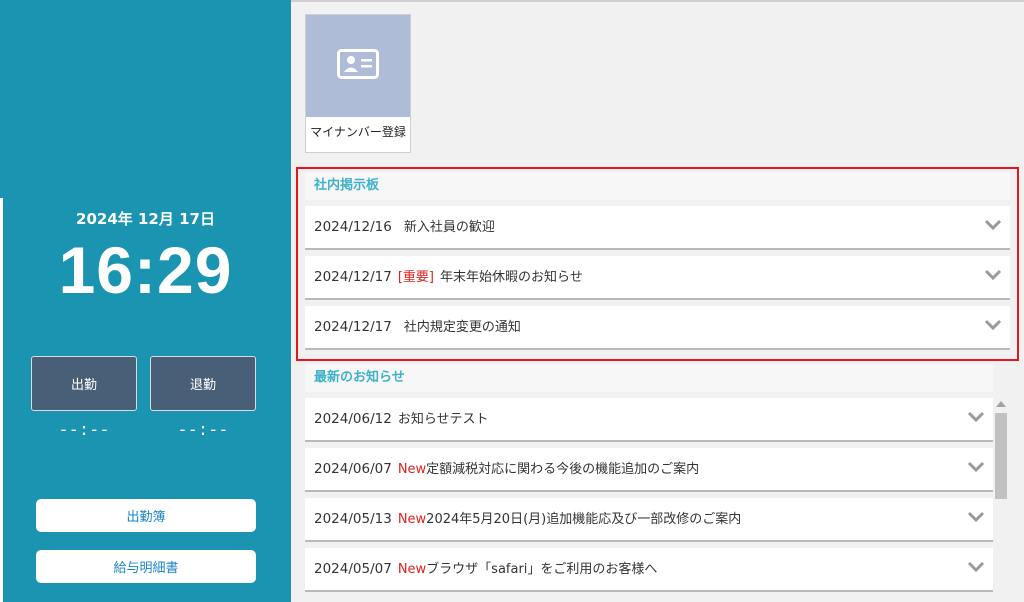 The image size is (1024, 602). What do you see at coordinates (145, 270) in the screenshot?
I see `current-time: 16:29` at bounding box center [145, 270].